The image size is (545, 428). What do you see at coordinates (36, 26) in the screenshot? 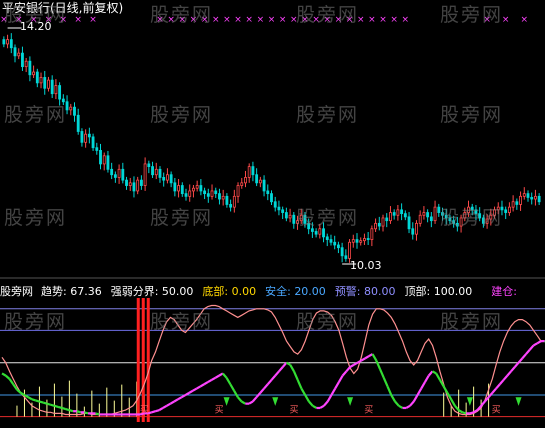
I see `high-price-label: 14.20` at bounding box center [36, 26].